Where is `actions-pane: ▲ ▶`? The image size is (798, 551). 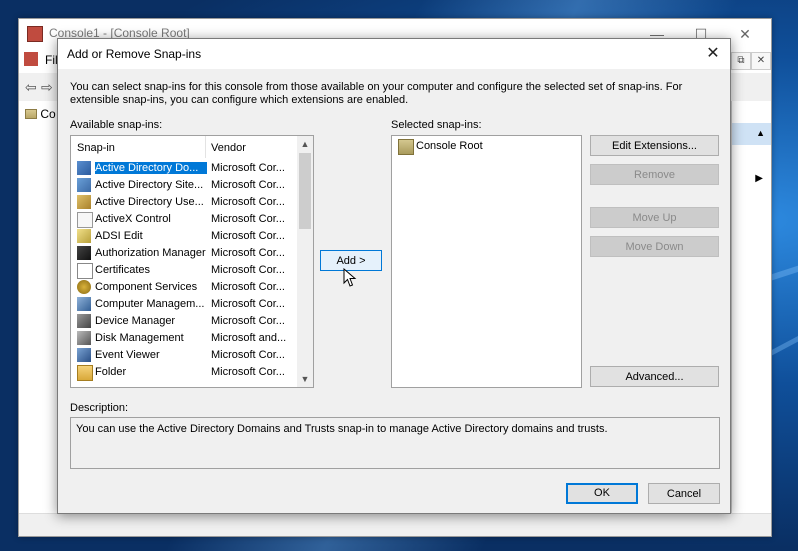
actions-pane: ▲ ▶ is located at coordinates (751, 307).